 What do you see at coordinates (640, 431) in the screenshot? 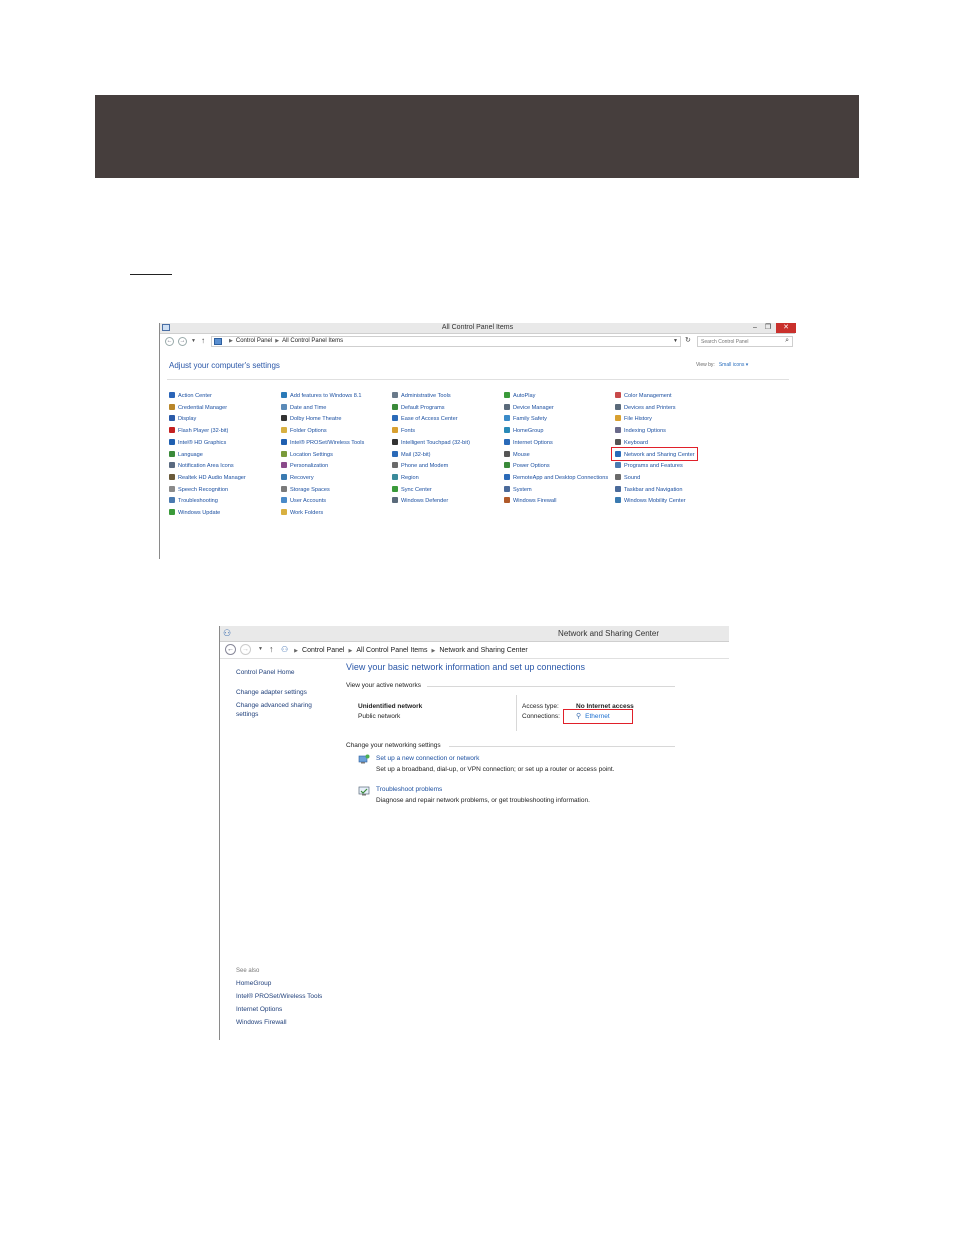
I see `cp-item-indexing-options: Indexing Options` at bounding box center [640, 431].